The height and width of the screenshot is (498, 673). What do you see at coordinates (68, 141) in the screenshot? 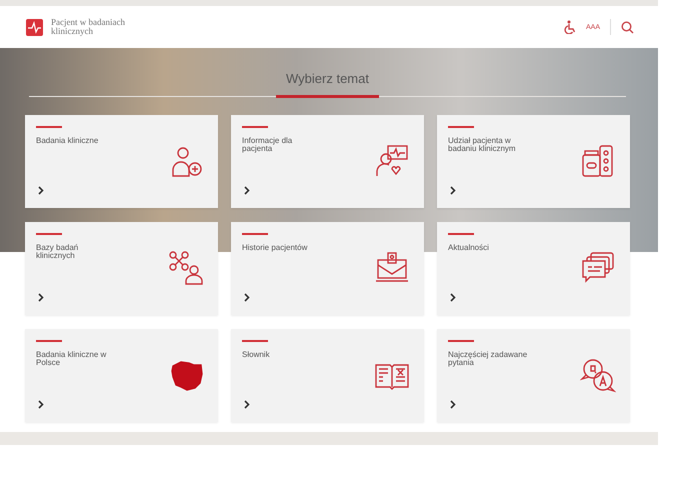
I see `card-title: Badania kliniczne` at bounding box center [68, 141].